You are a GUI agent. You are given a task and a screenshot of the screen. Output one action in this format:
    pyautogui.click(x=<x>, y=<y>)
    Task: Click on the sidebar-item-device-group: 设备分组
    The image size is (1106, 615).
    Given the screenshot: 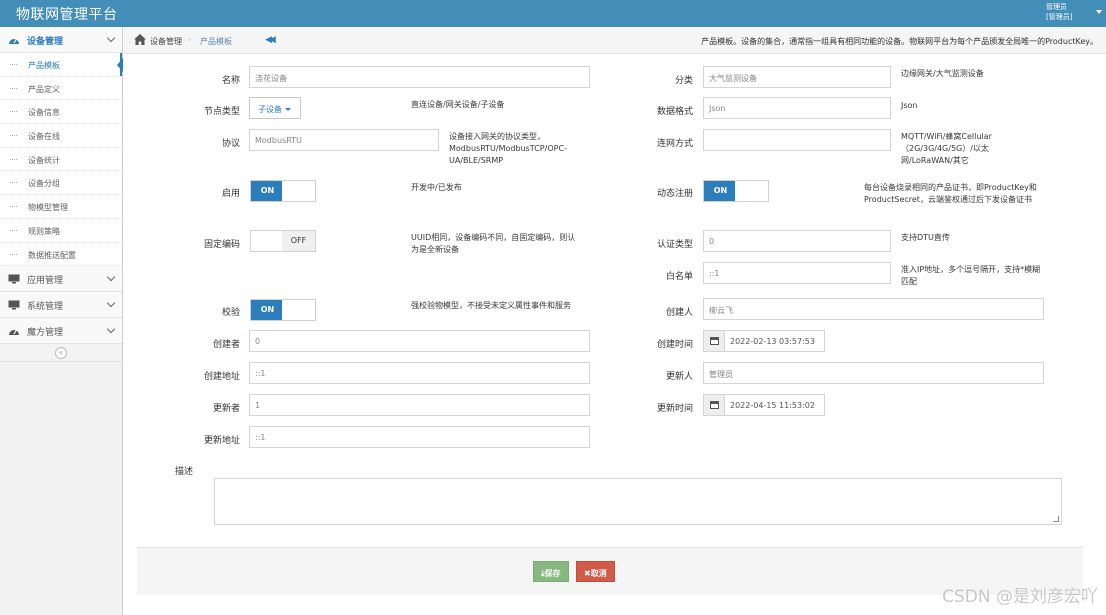 What is the action you would take?
    pyautogui.click(x=61, y=183)
    